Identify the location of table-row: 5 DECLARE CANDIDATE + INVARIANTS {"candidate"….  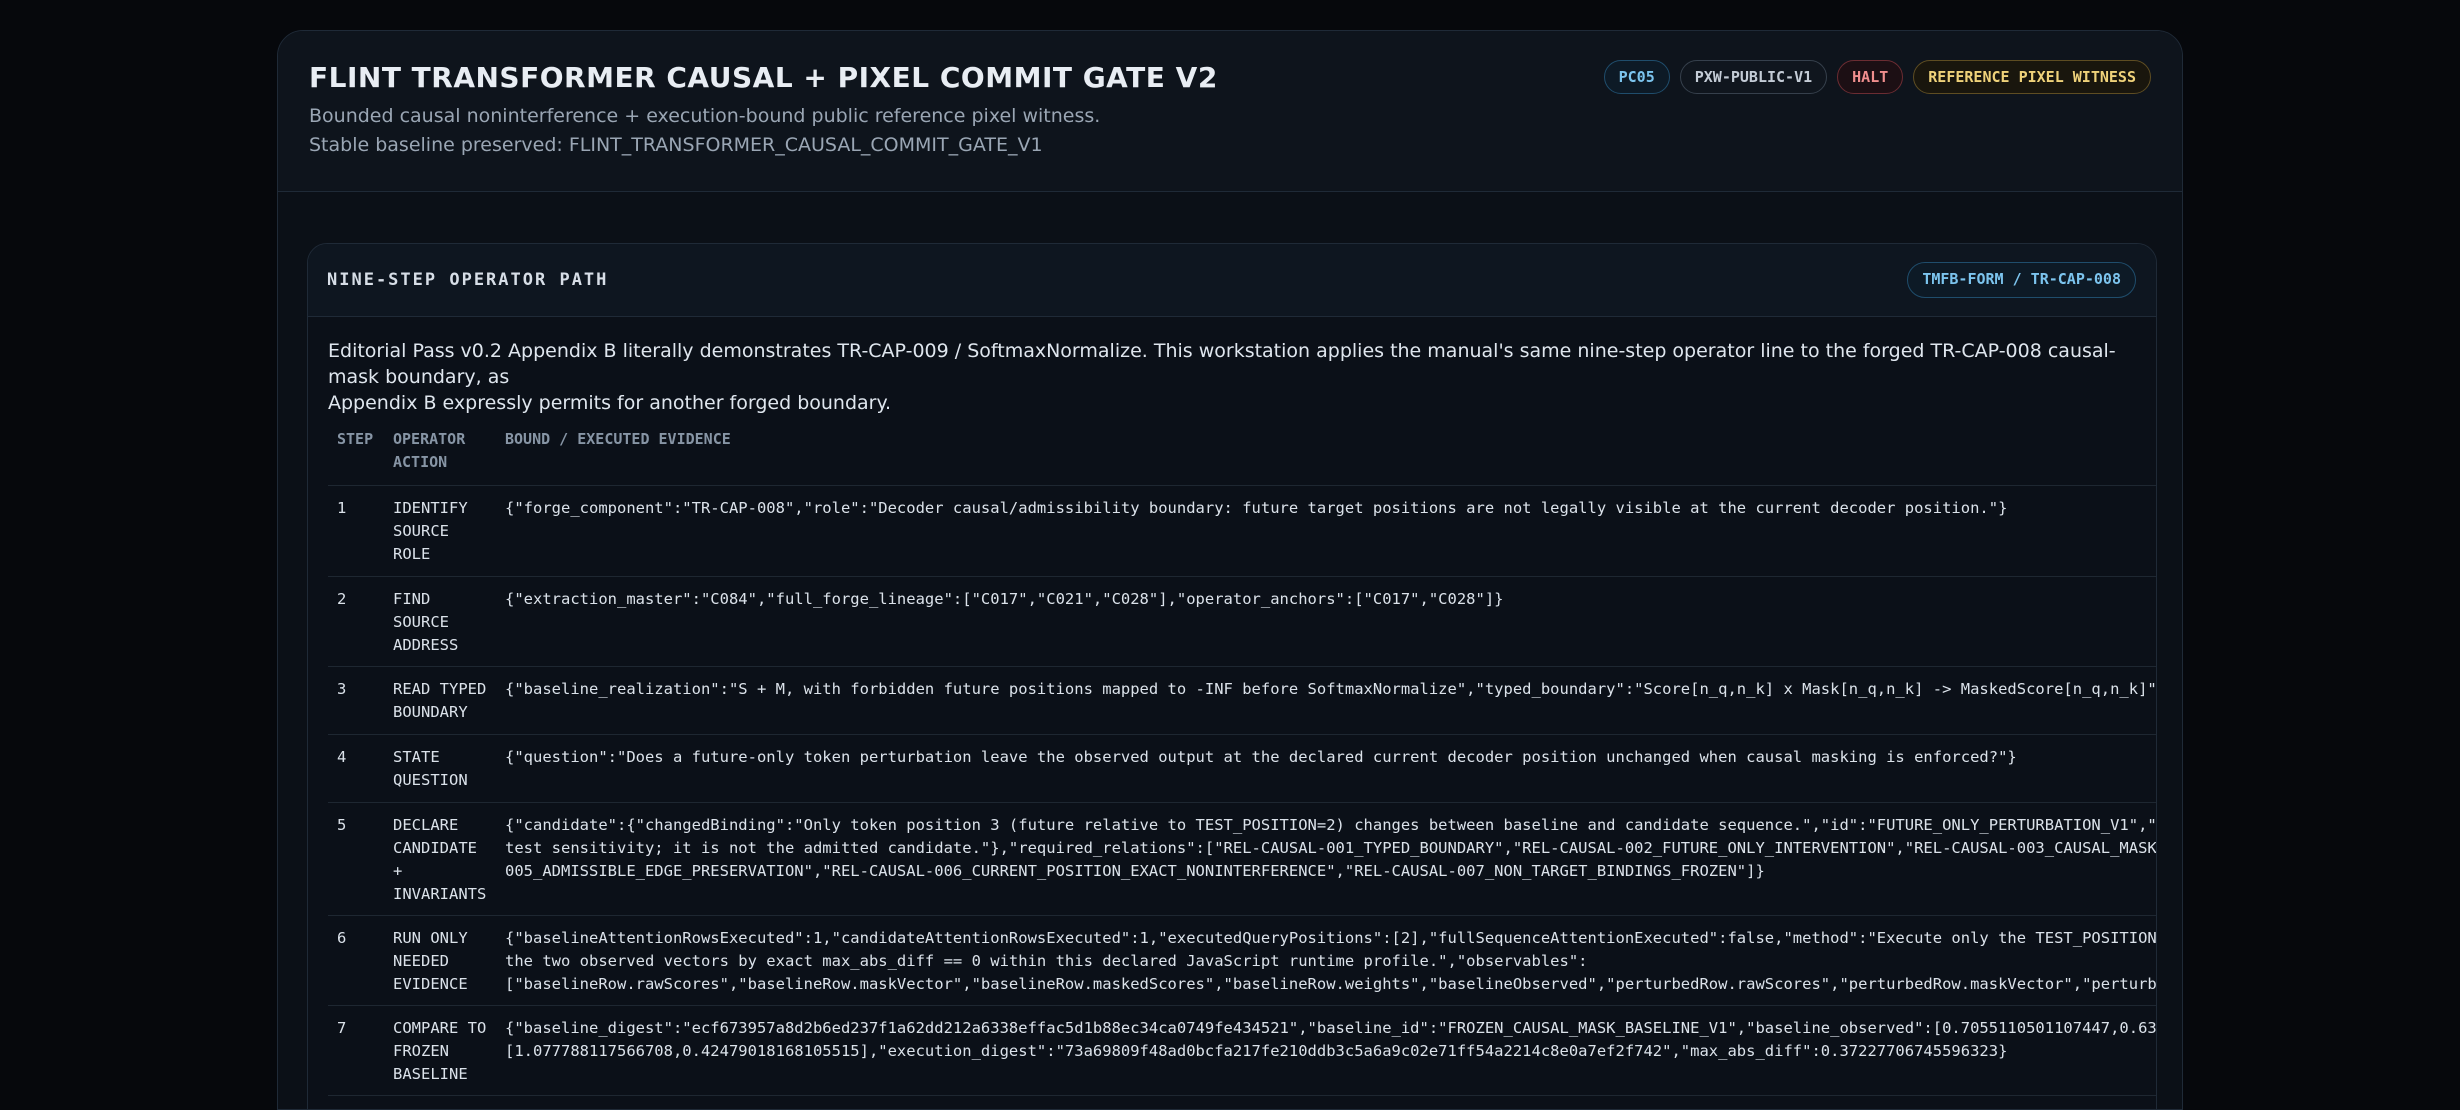
(1242, 859).